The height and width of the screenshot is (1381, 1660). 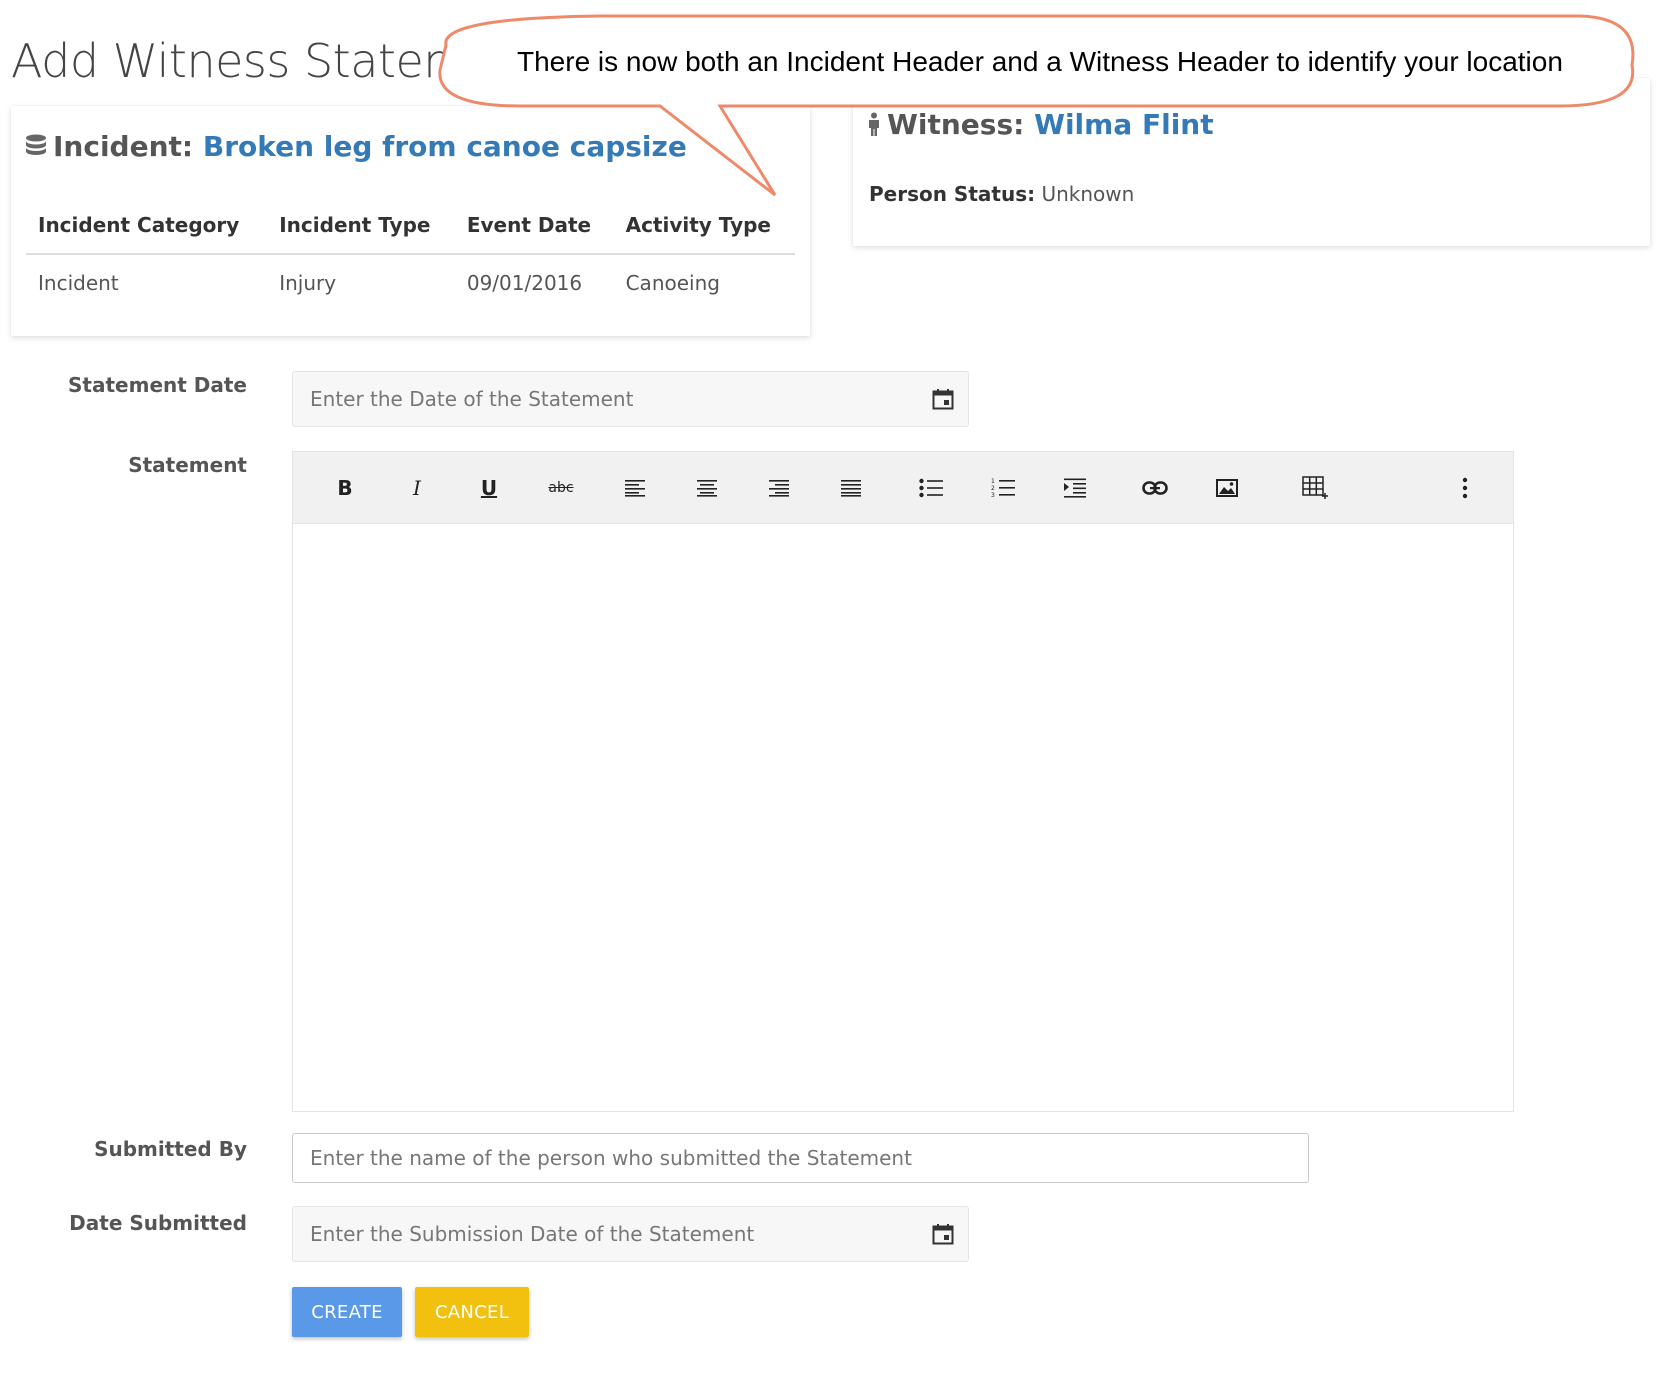 What do you see at coordinates (472, 1312) in the screenshot?
I see `cancel-button: CANCEL` at bounding box center [472, 1312].